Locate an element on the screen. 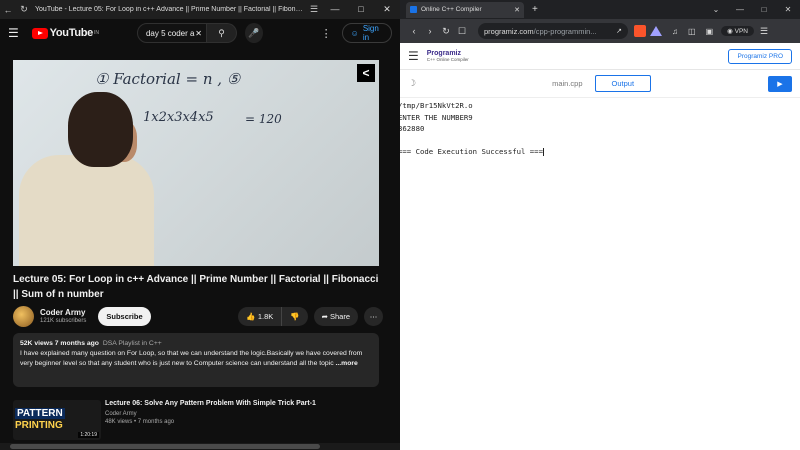 The image size is (800, 450). tab-main-cpp: main.cpp is located at coordinates (567, 83).